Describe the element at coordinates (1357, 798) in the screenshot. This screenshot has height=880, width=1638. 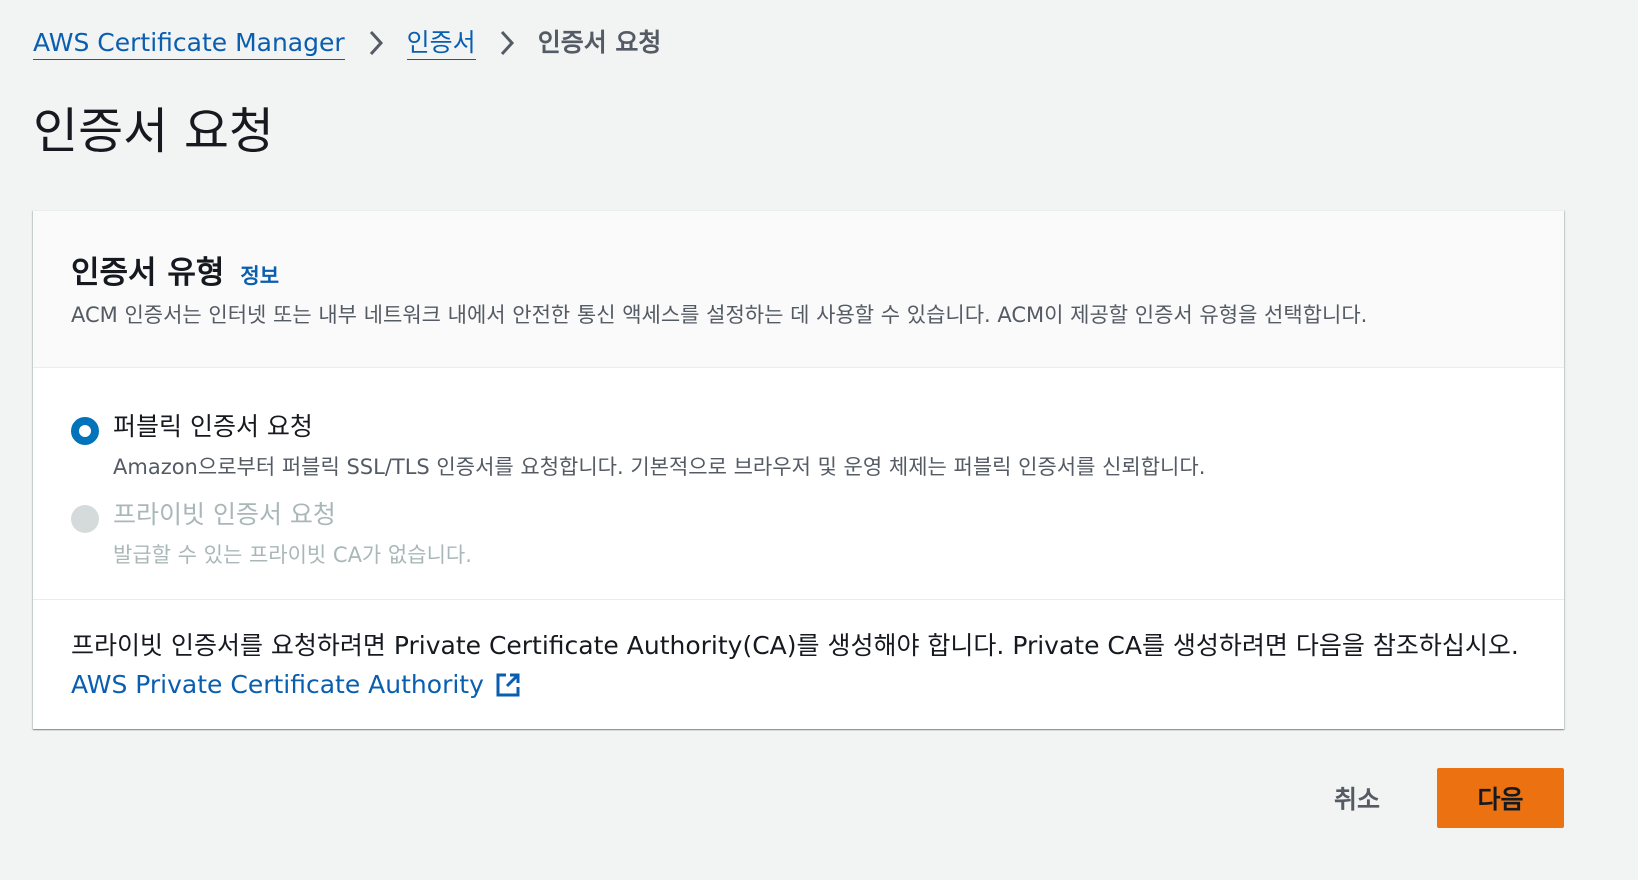
I see `cancel-button: 취소` at that location.